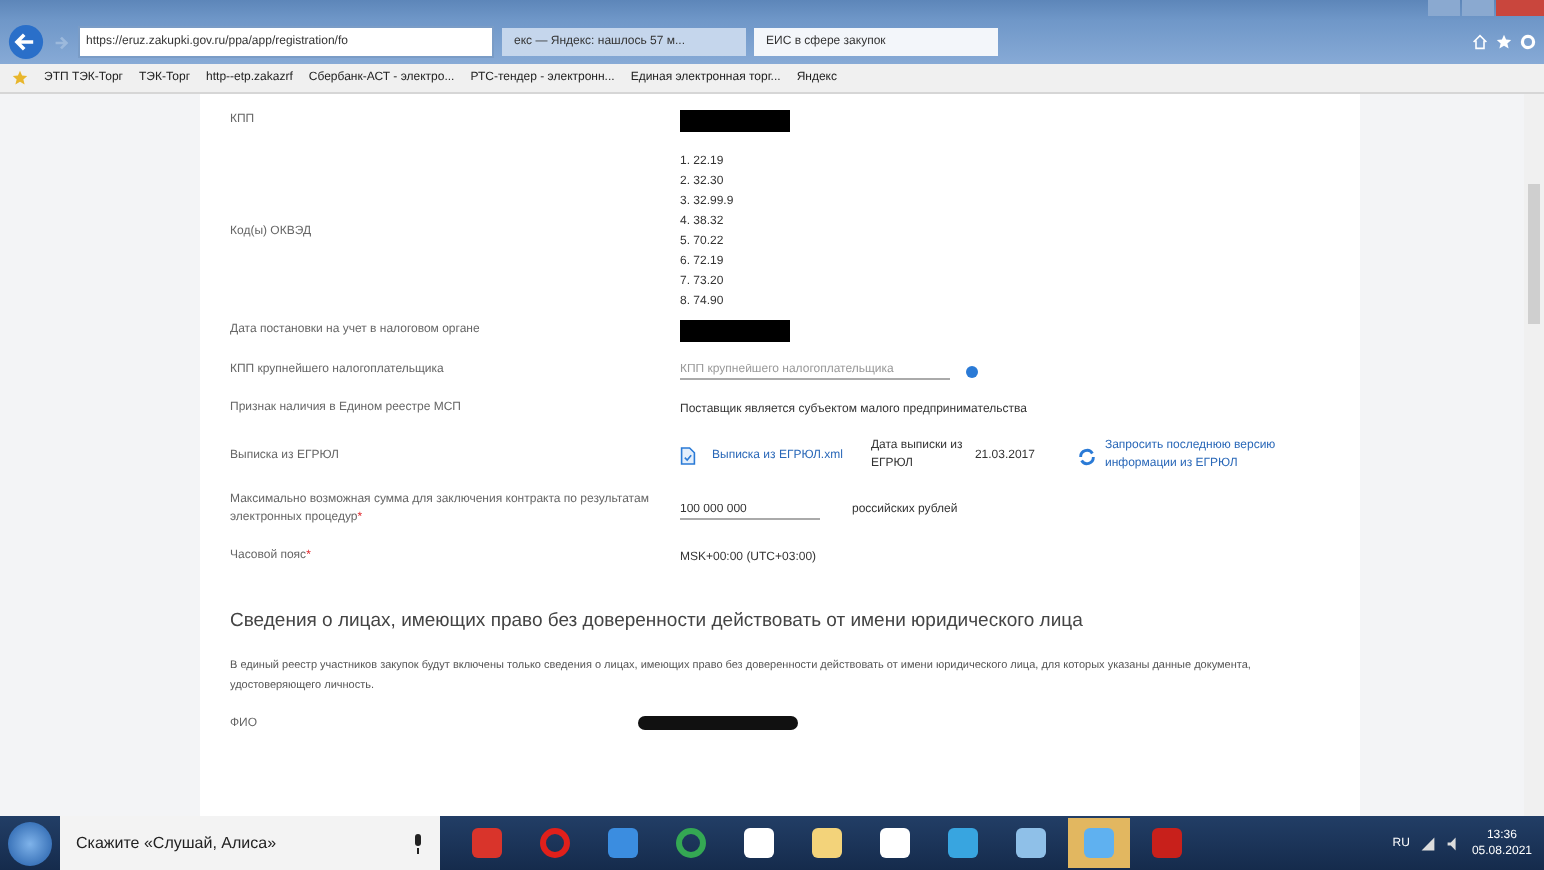 The width and height of the screenshot is (1544, 870). What do you see at coordinates (20, 78) in the screenshot?
I see `favorites-star-icon` at bounding box center [20, 78].